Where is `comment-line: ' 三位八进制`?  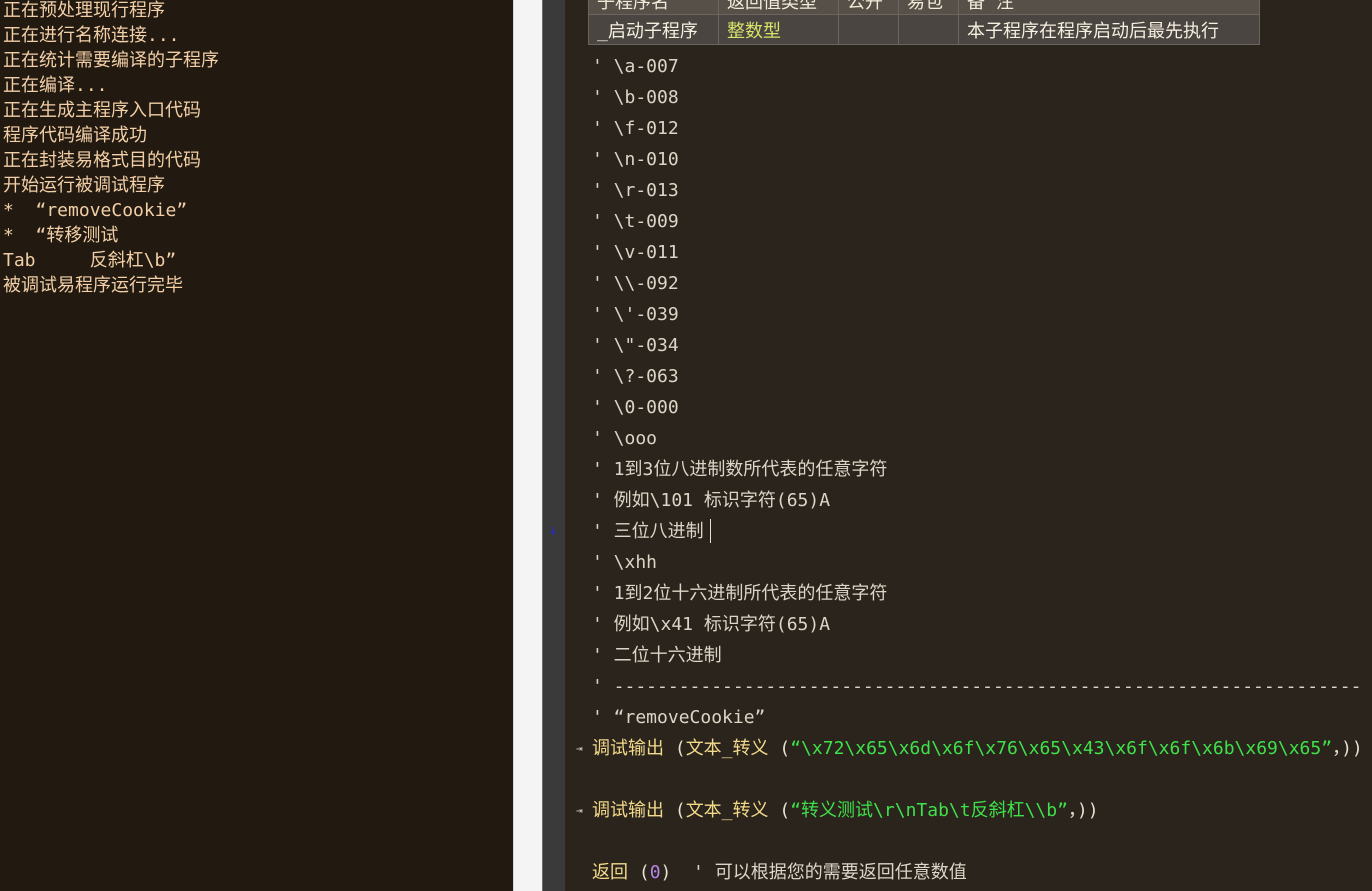
comment-line: ' 三位八进制 is located at coordinates (648, 531).